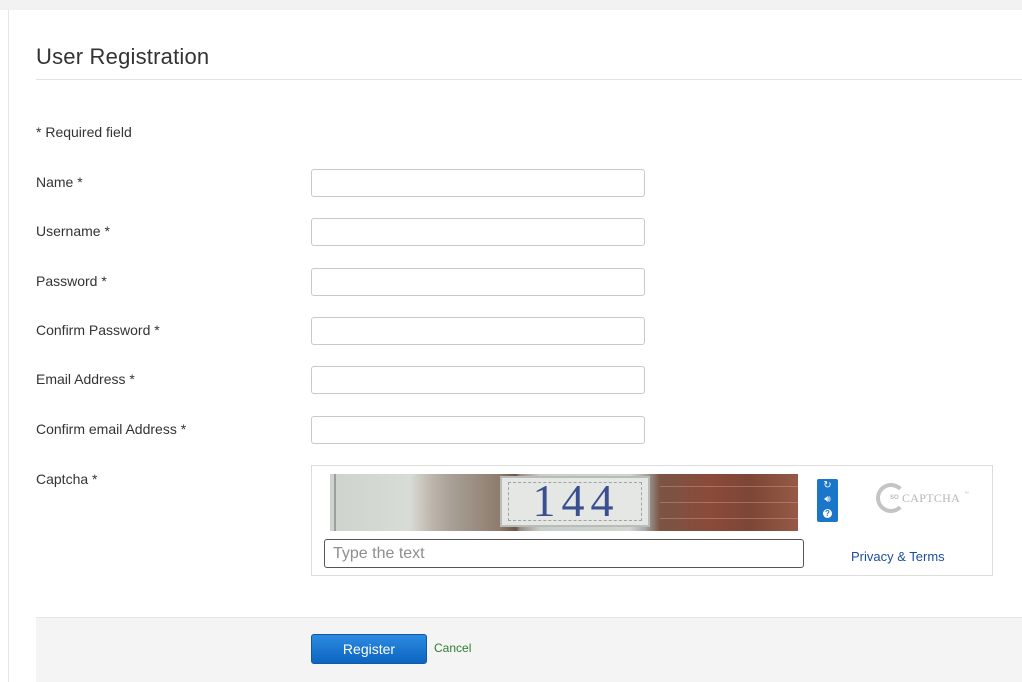 The image size is (1022, 682). Describe the element at coordinates (71, 281) in the screenshot. I see `password-label: Password *` at that location.